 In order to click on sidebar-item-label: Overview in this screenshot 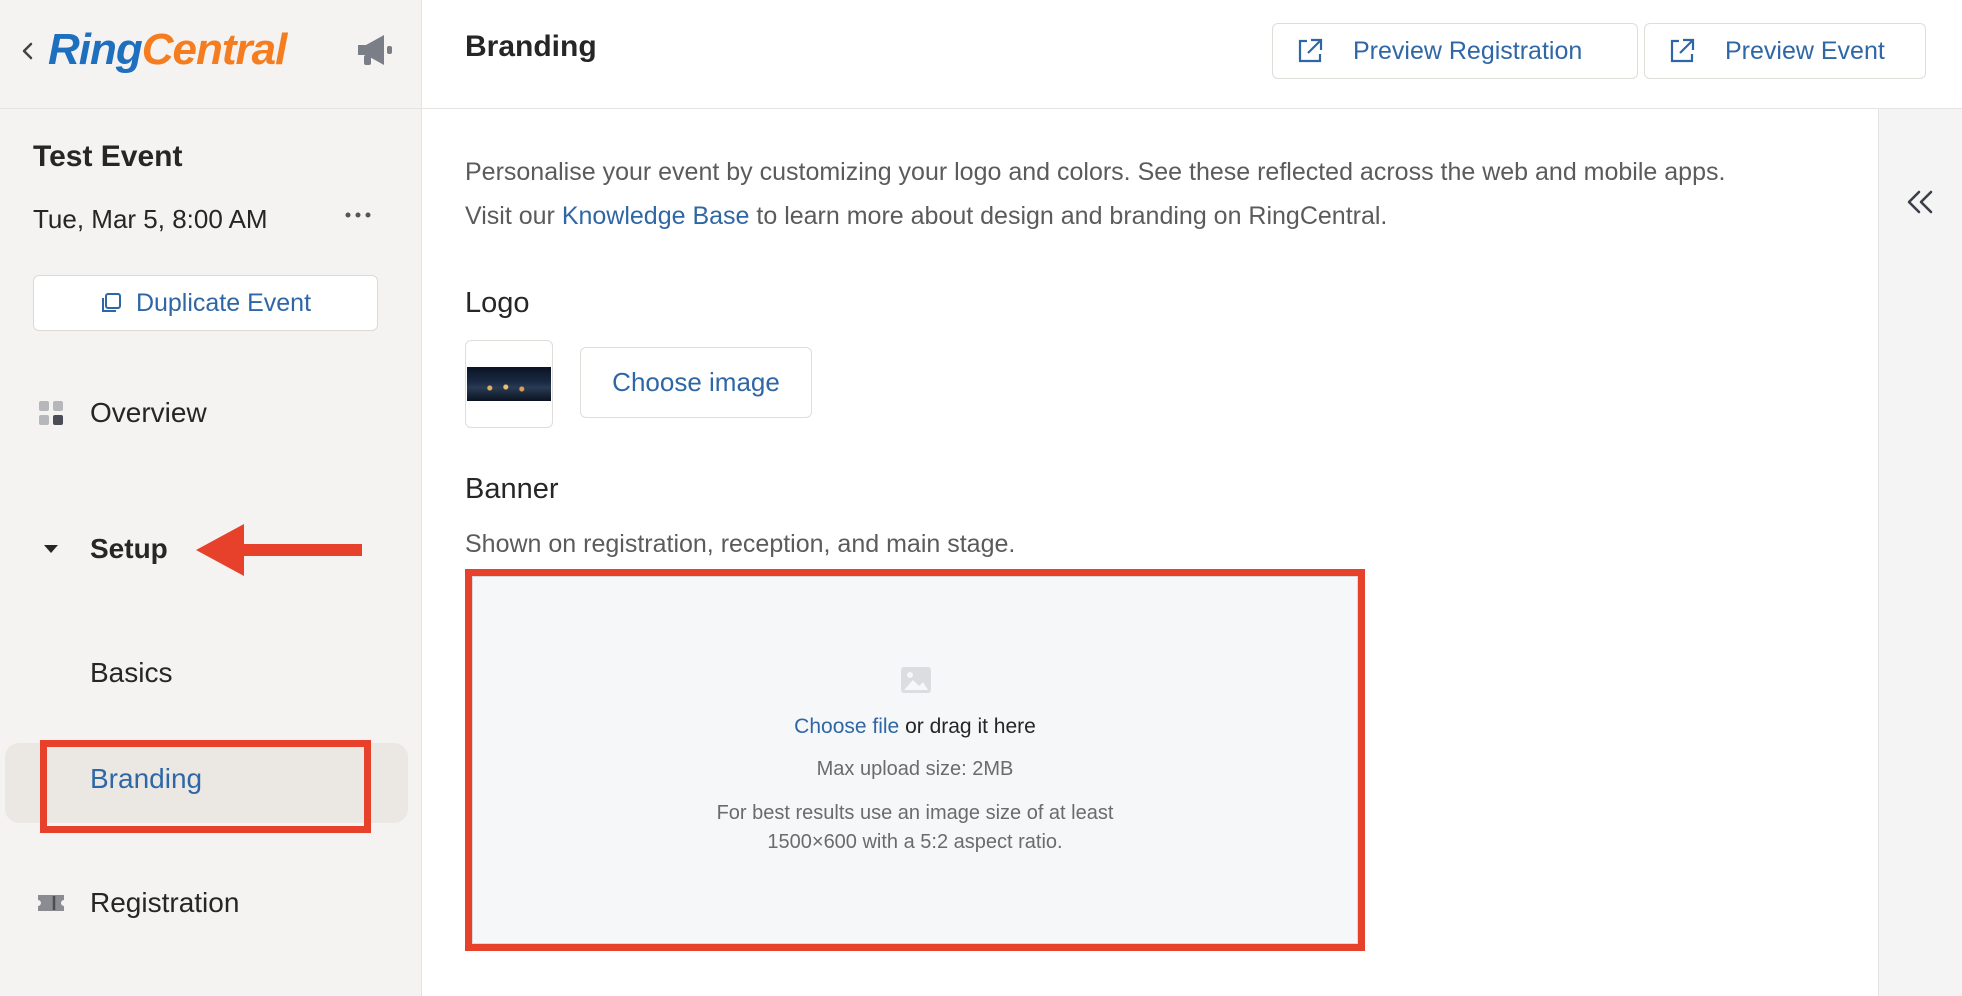, I will do `click(148, 412)`.